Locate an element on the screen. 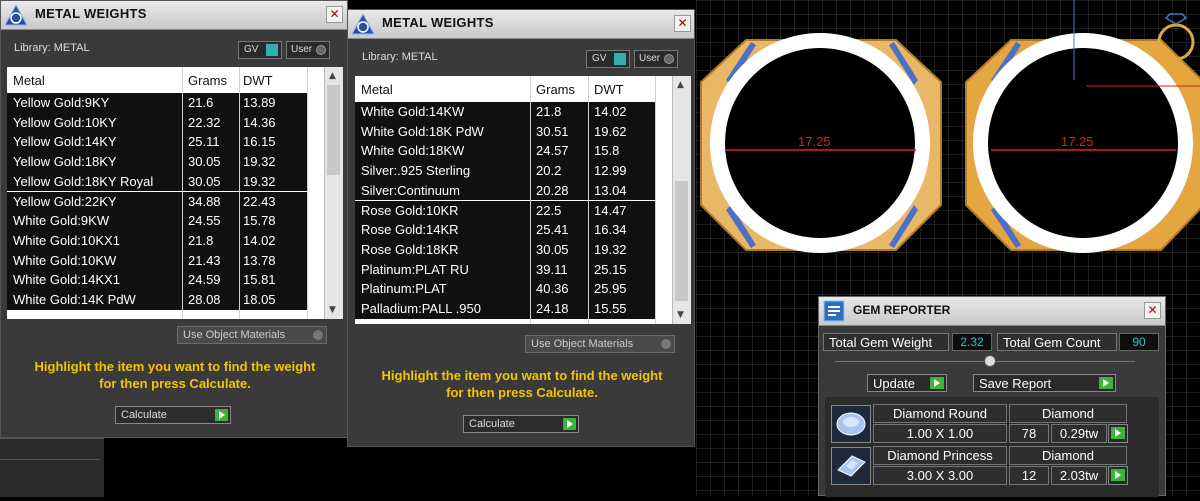 The width and height of the screenshot is (1200, 501). gem-size: 3.00 X 3.00 is located at coordinates (940, 475).